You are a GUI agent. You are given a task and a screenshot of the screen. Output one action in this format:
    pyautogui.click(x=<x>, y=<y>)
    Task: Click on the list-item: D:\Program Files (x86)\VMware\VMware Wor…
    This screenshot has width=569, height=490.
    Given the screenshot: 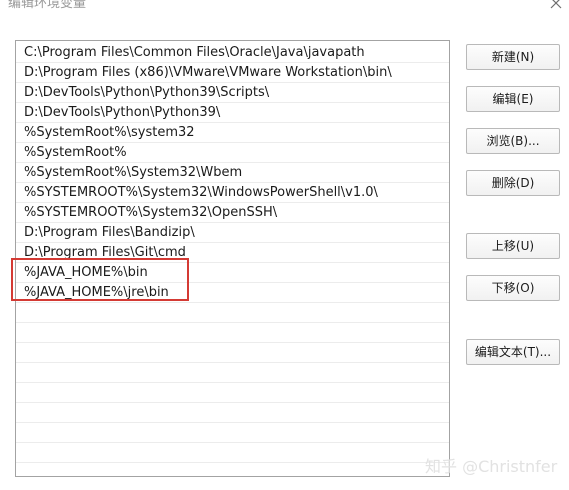 What is the action you would take?
    pyautogui.click(x=232, y=73)
    